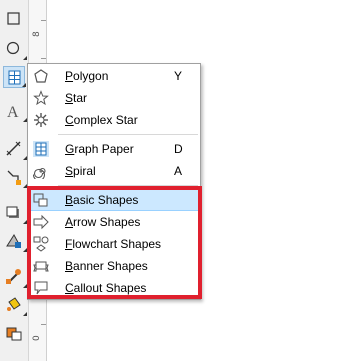 The image size is (359, 361). I want to click on rectangle-tool, so click(14, 19).